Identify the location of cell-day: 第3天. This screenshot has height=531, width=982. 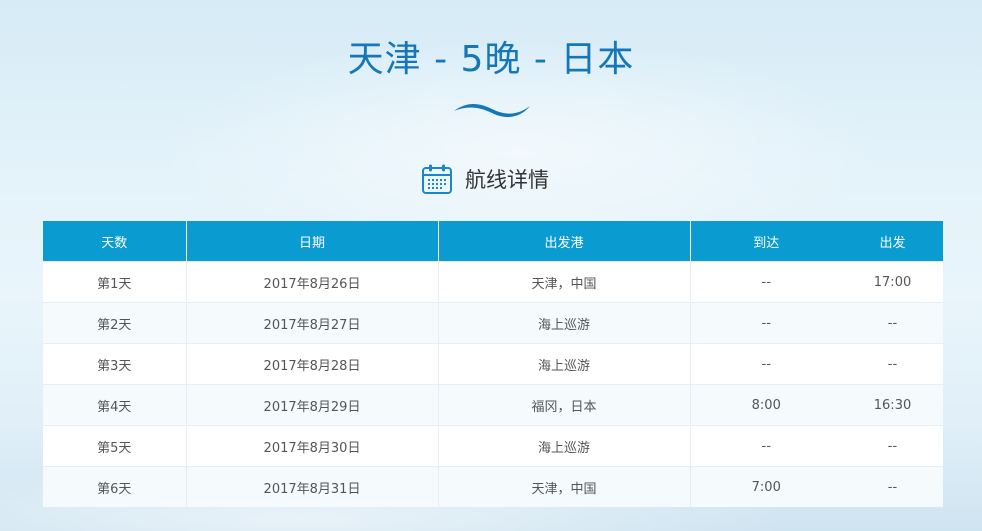
(115, 364).